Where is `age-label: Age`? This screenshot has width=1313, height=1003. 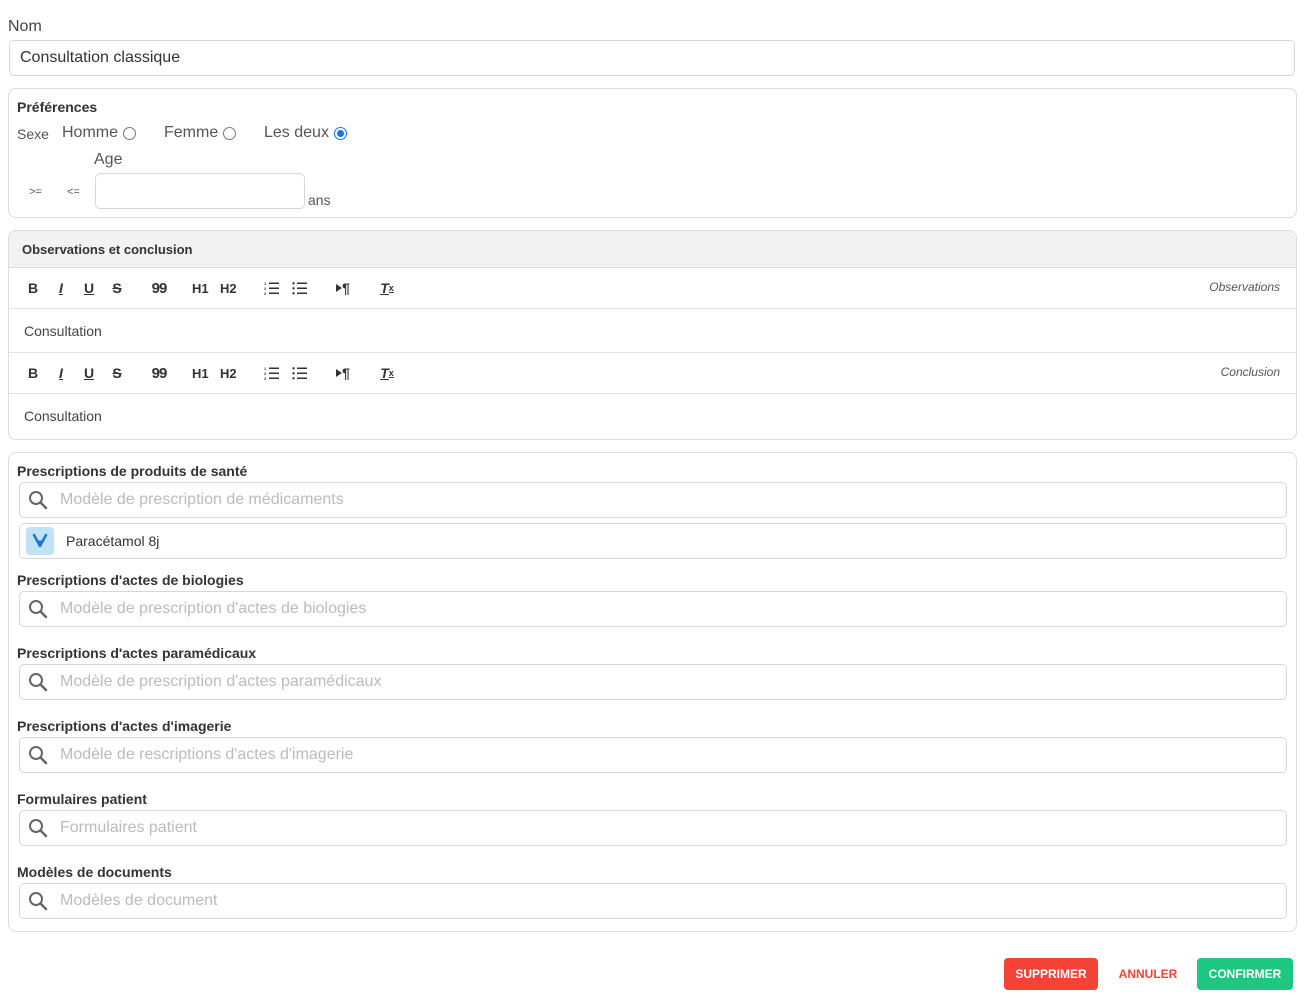
age-label: Age is located at coordinates (108, 159).